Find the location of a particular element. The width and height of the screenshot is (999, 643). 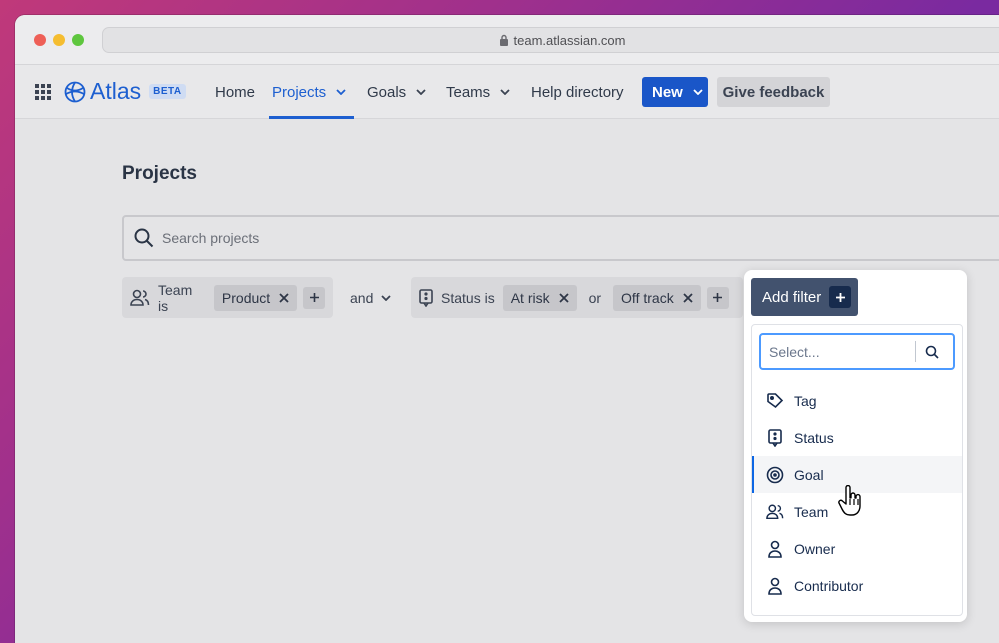

minimize-window-button is located at coordinates (59, 40).